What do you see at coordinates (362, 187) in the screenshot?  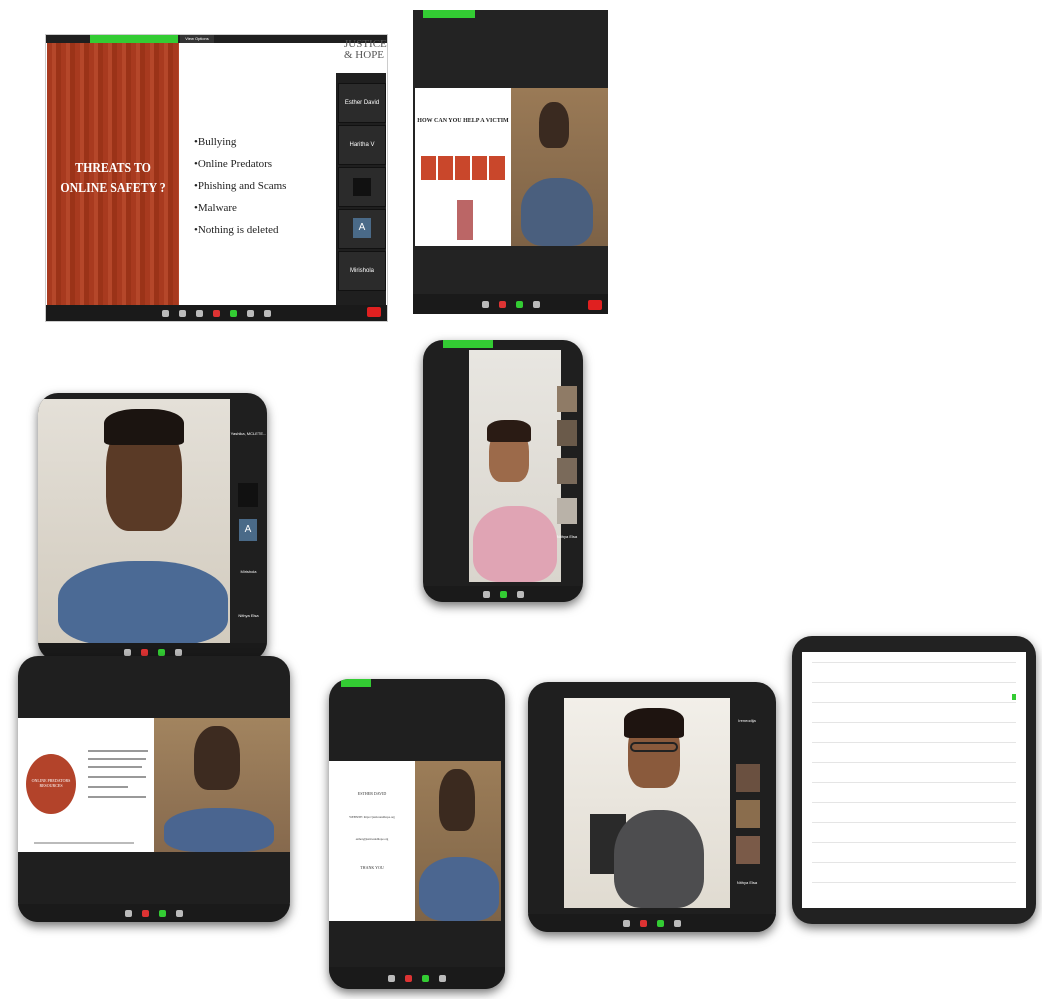 I see `participant-tile` at bounding box center [362, 187].